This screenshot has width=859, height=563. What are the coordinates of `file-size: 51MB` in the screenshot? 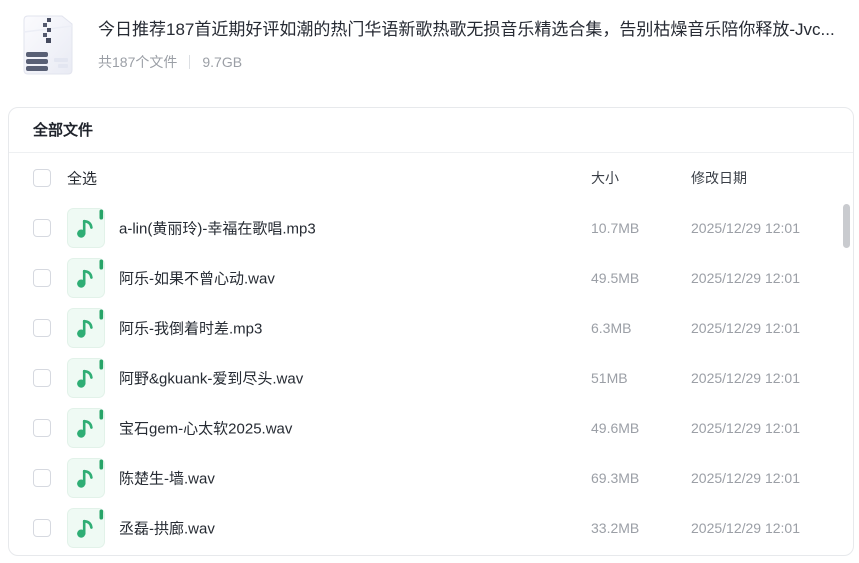 It's located at (609, 378).